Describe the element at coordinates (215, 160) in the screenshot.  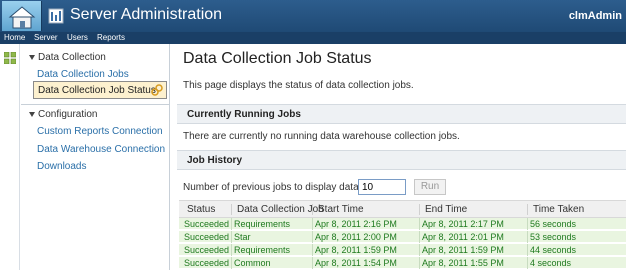
I see `section-title: Job History` at that location.